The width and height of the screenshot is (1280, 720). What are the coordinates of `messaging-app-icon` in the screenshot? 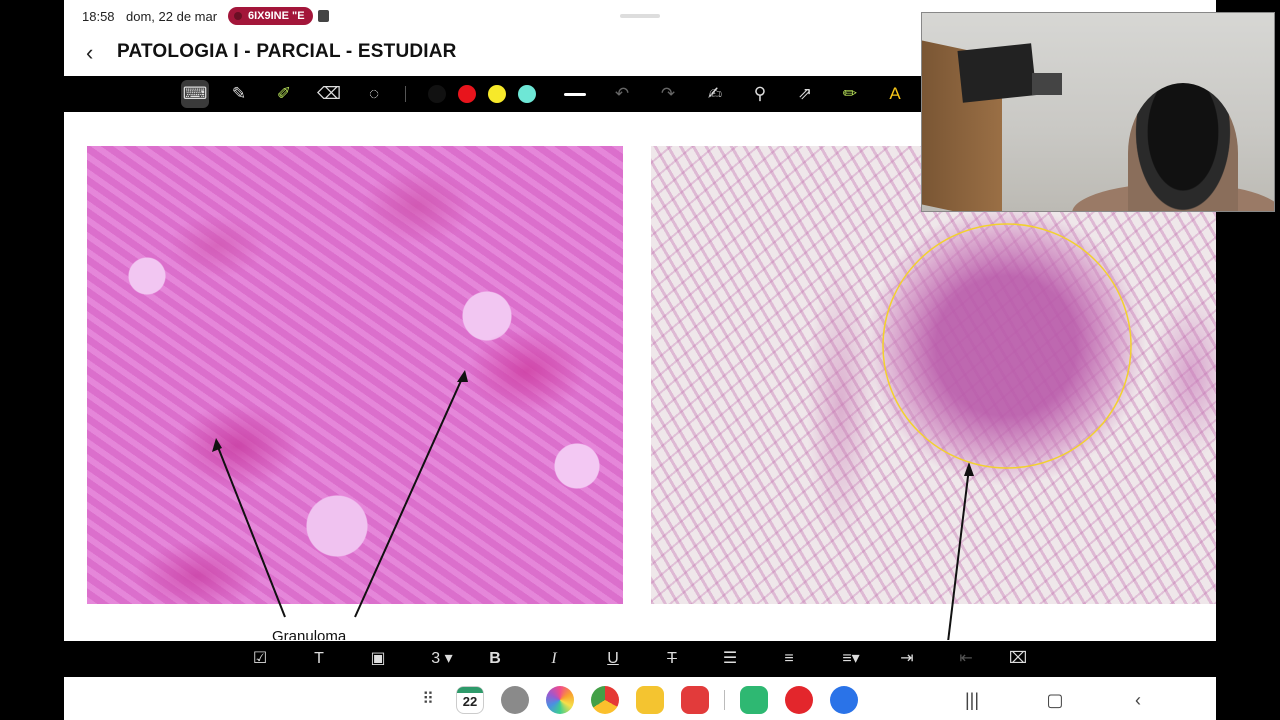 It's located at (754, 700).